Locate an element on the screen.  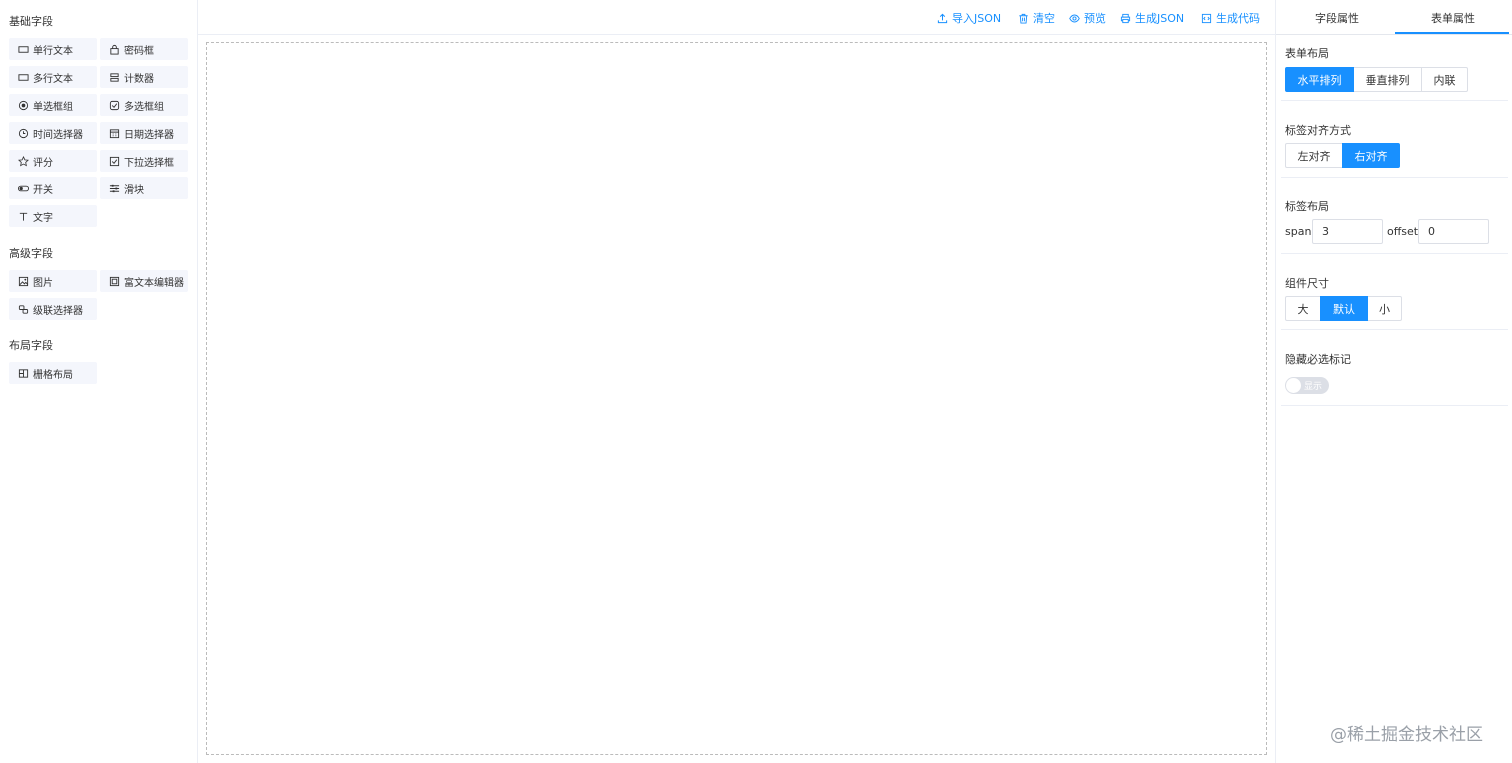
comp-time-picker: 时间选择器 is located at coordinates (53, 133).